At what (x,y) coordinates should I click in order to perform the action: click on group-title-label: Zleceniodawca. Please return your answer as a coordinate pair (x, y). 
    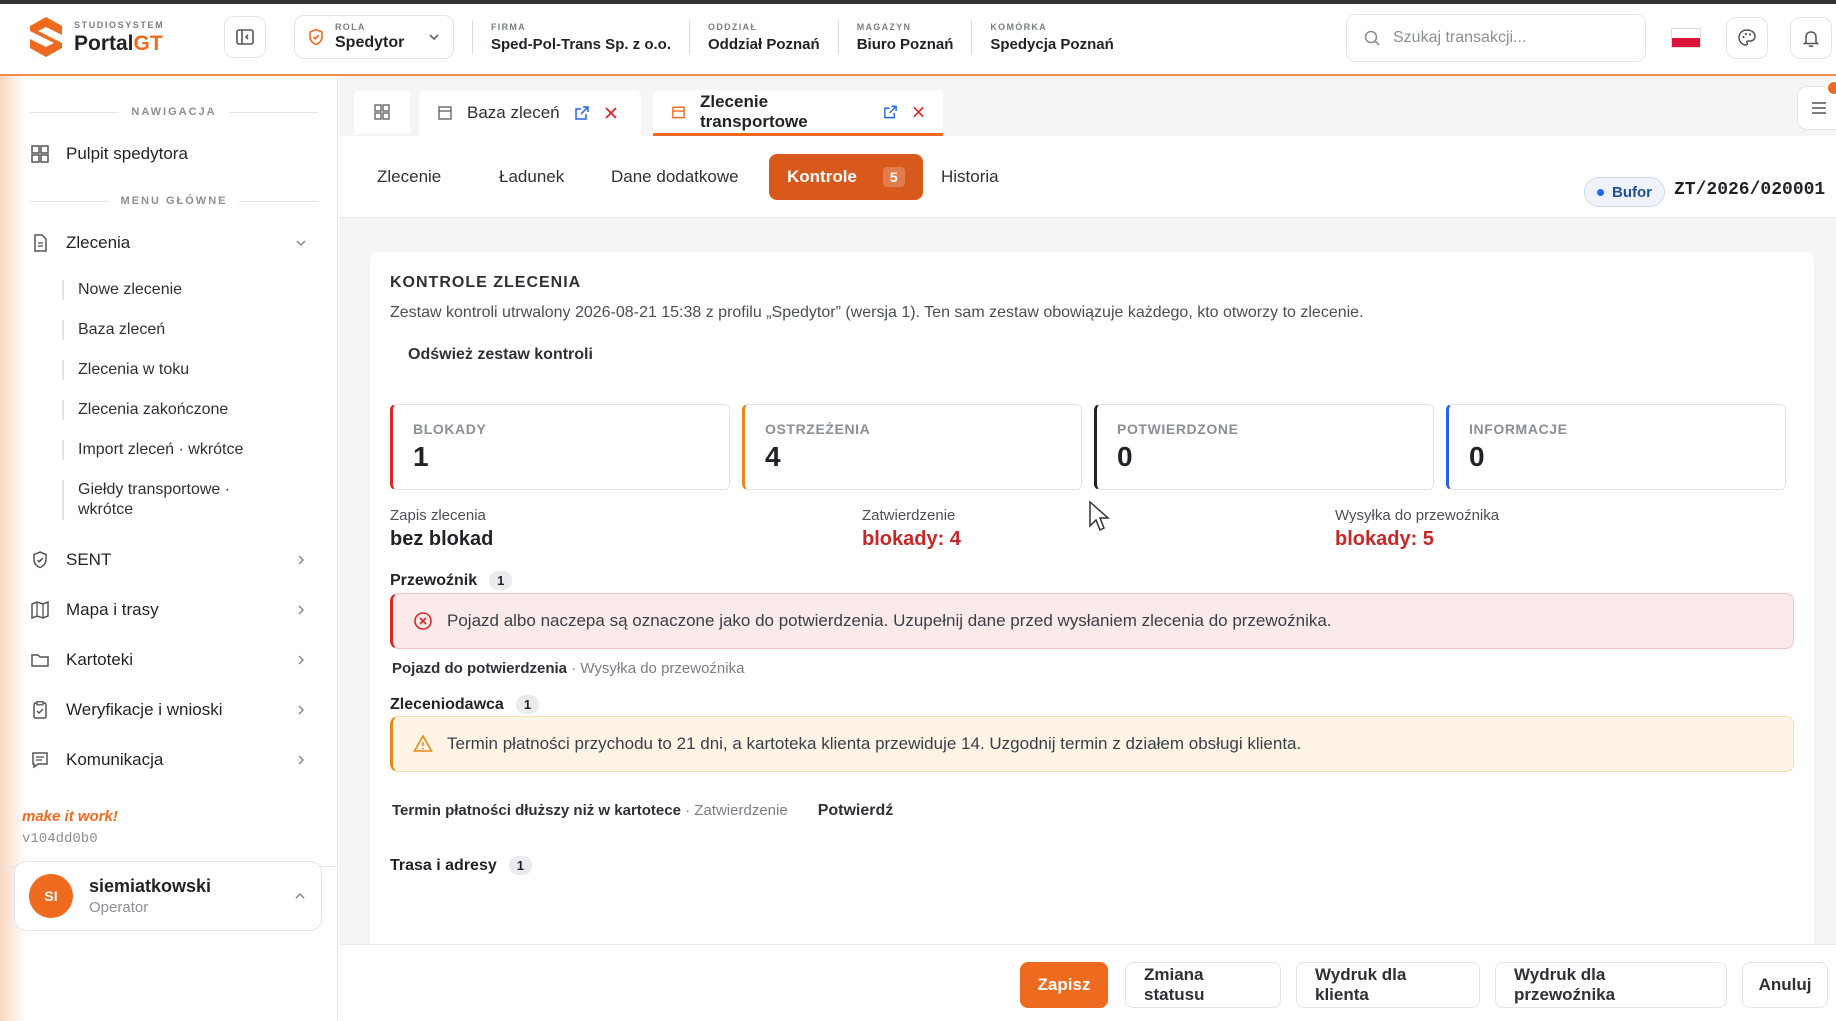
    Looking at the image, I should click on (447, 704).